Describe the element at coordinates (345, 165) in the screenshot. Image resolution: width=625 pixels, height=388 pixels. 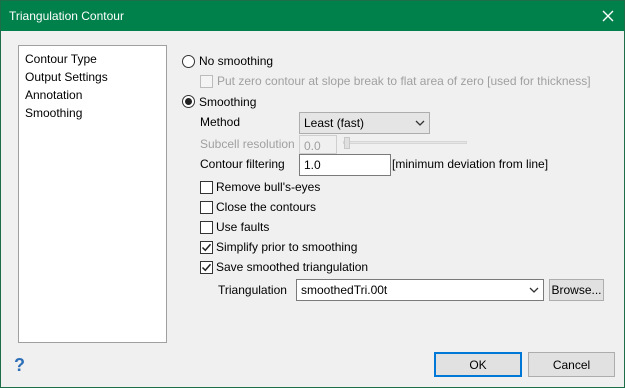
I see `contour-filtering-input: 1.0` at that location.